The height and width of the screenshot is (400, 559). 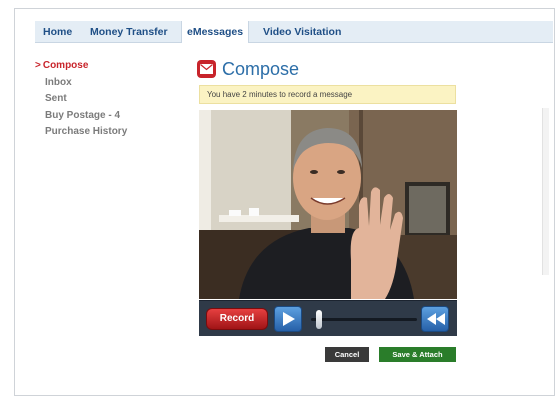 What do you see at coordinates (261, 68) in the screenshot?
I see `page-title-text: Compose` at bounding box center [261, 68].